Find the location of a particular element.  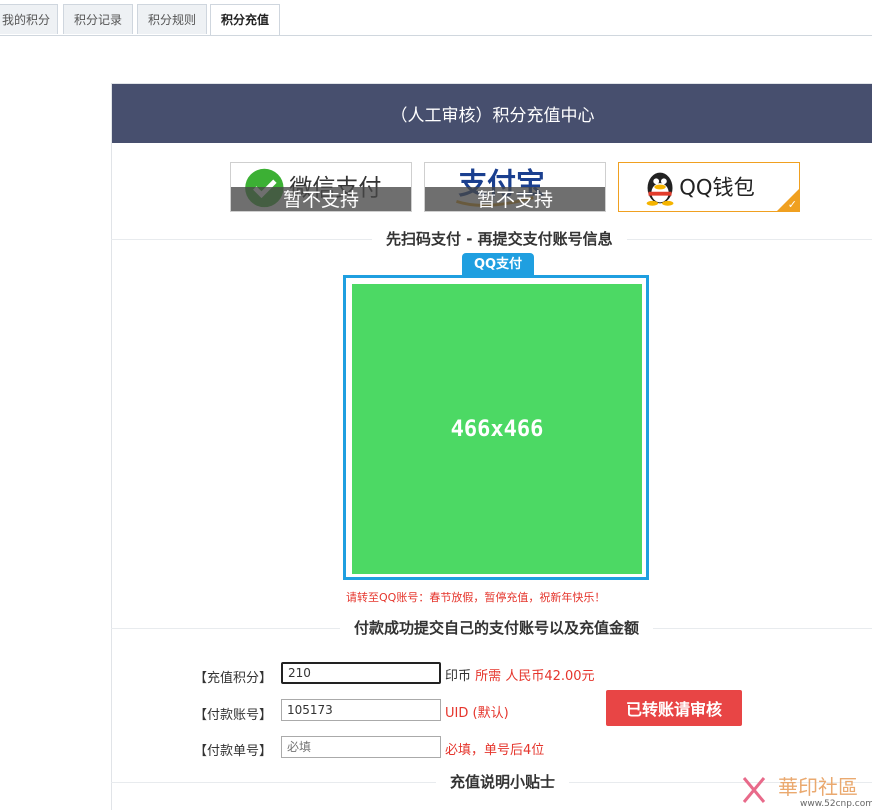

check-icon: ✓ is located at coordinates (792, 204).